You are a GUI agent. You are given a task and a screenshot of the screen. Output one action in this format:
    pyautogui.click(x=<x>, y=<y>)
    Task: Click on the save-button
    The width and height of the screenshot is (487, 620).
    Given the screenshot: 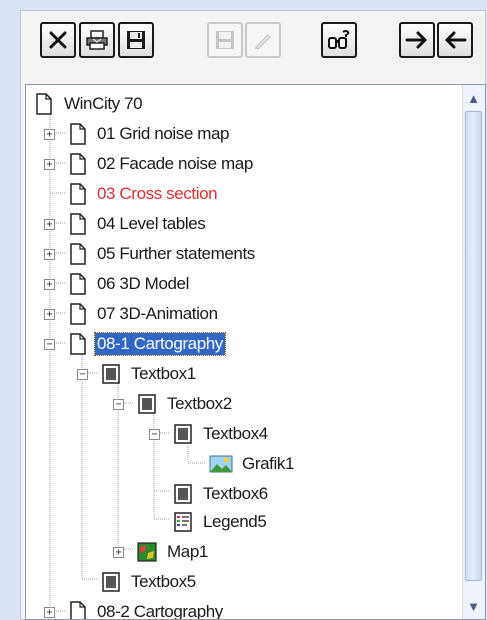 What is the action you would take?
    pyautogui.click(x=136, y=40)
    